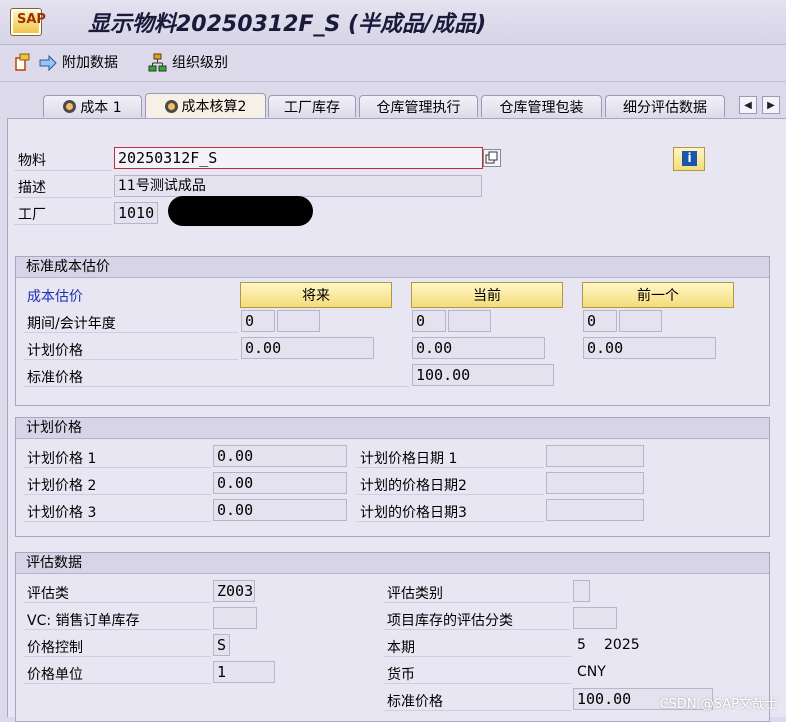  I want to click on current-year-field, so click(469, 321).